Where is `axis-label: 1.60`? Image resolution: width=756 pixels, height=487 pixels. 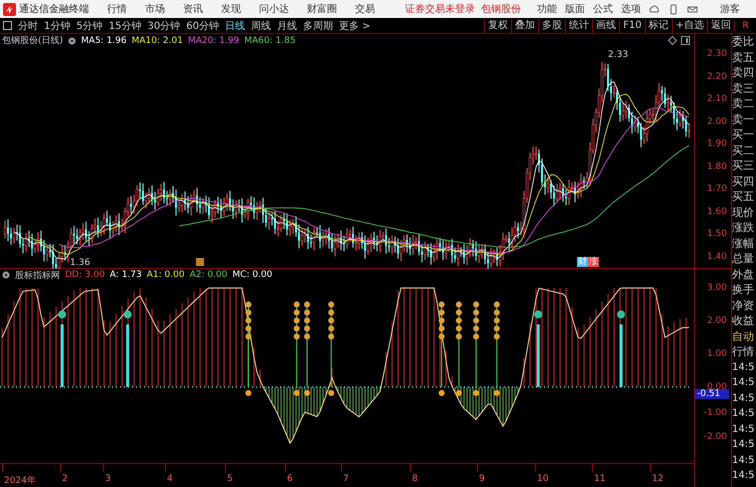 axis-label: 1.60 is located at coordinates (716, 211).